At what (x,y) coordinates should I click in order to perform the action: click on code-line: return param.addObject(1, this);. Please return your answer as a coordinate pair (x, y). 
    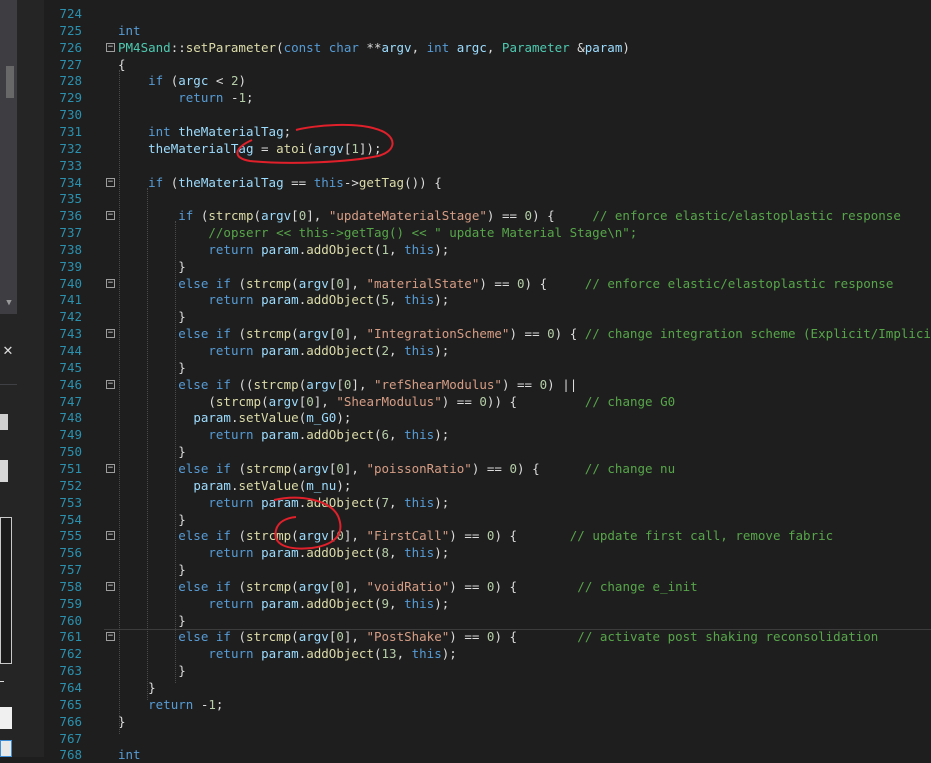
    Looking at the image, I should click on (283, 249).